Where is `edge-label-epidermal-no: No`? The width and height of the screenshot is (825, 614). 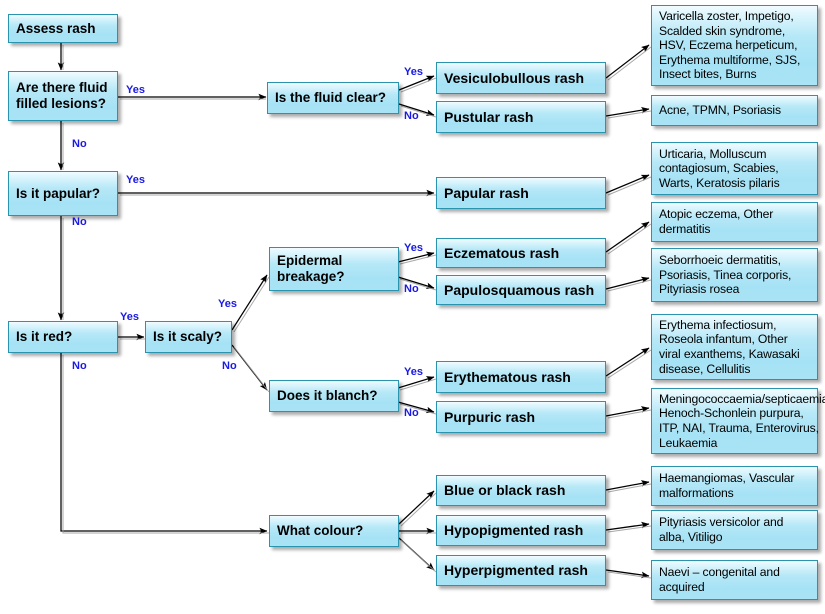
edge-label-epidermal-no: No is located at coordinates (411, 289).